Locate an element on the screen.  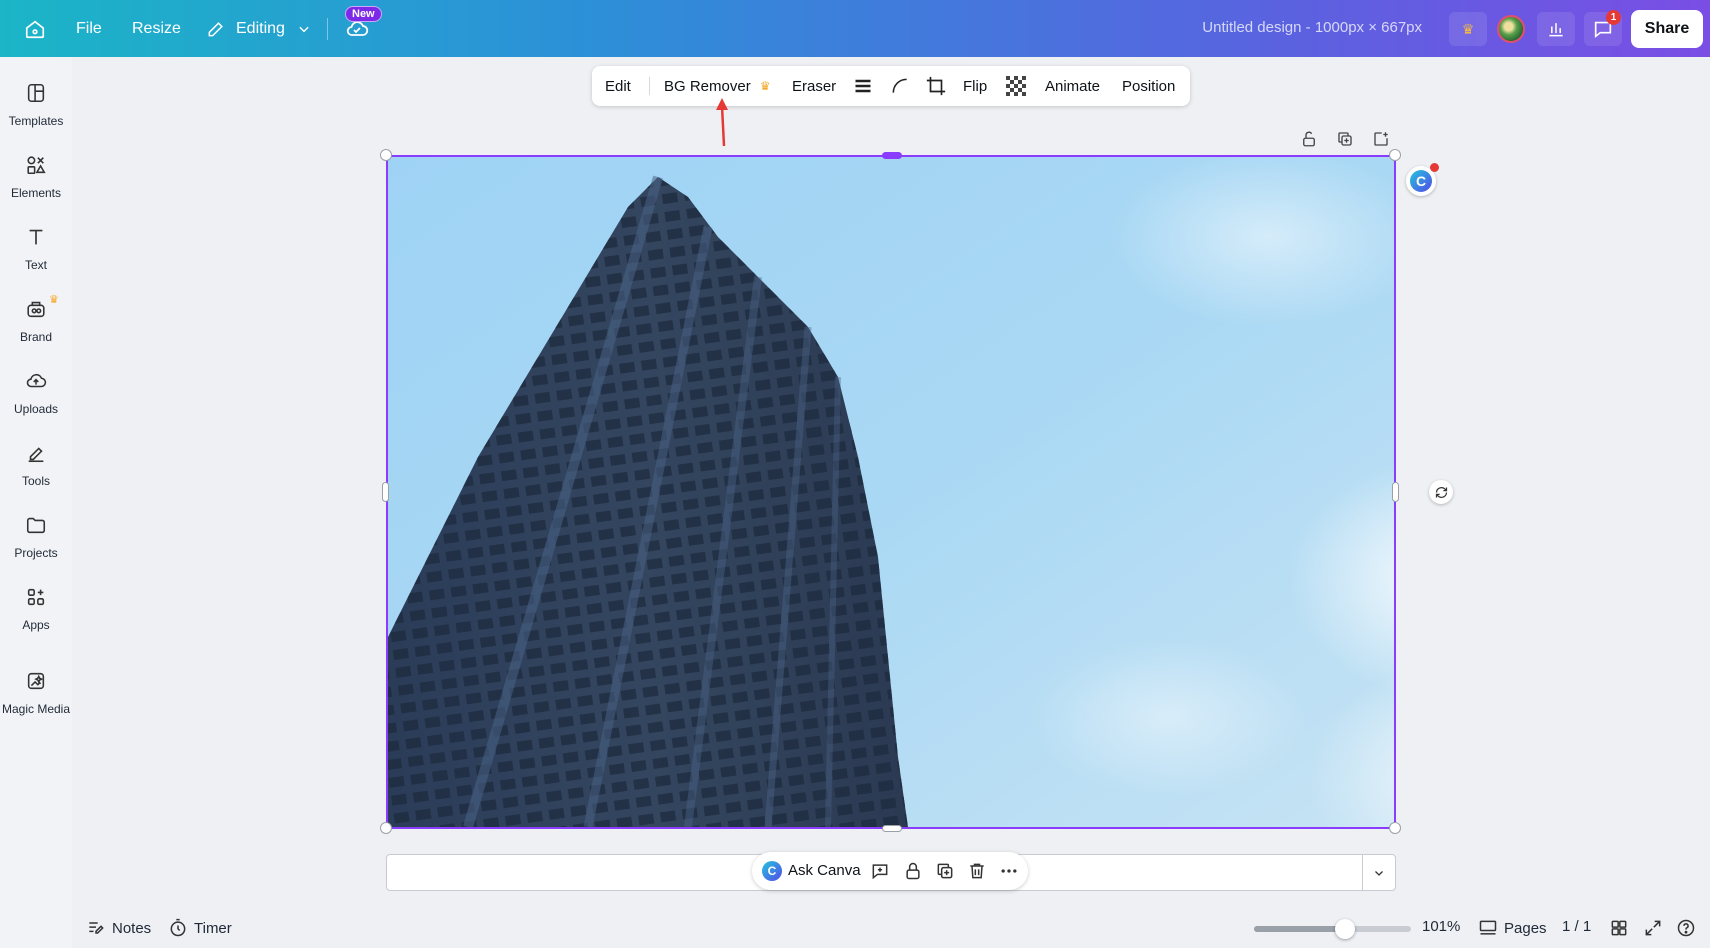
bg-remover-label: BG Remover is located at coordinates (707, 86).